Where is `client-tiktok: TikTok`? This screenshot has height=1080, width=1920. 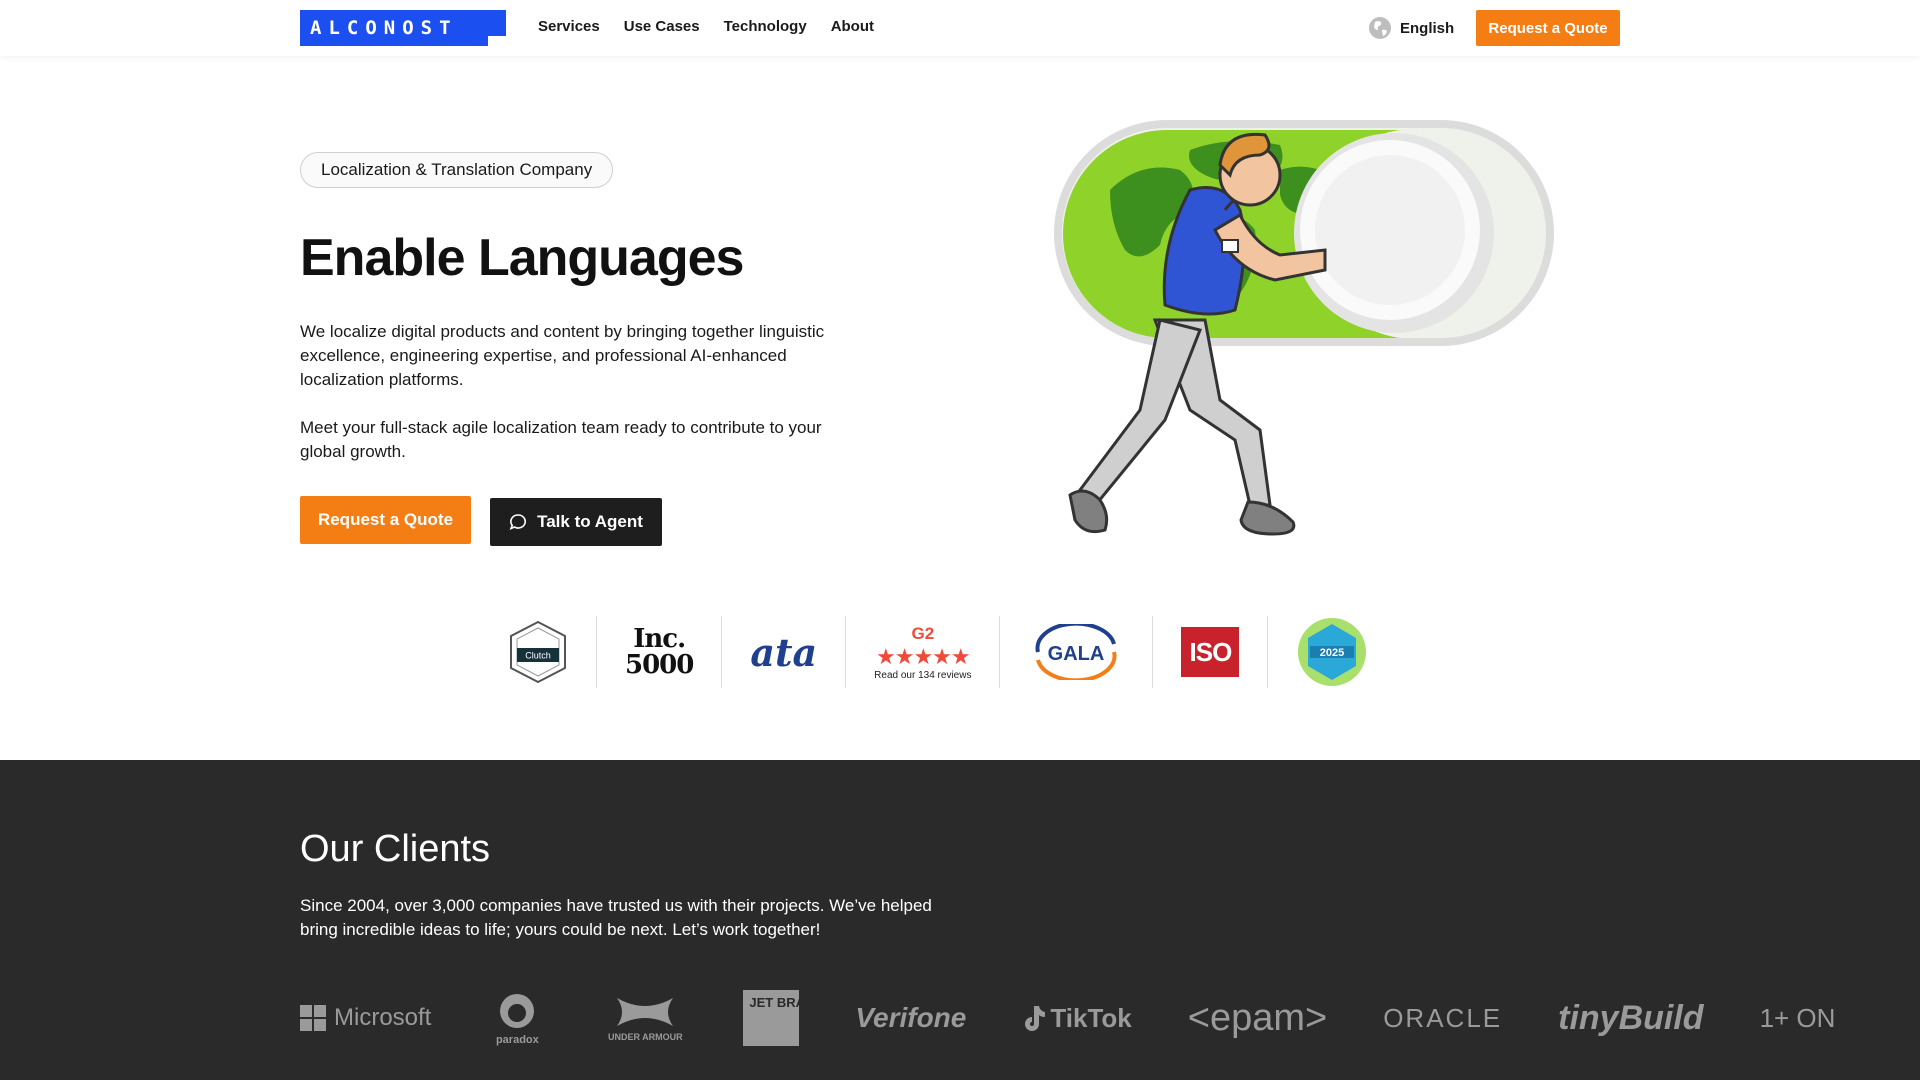
client-tiktok: TikTok is located at coordinates (1077, 1018).